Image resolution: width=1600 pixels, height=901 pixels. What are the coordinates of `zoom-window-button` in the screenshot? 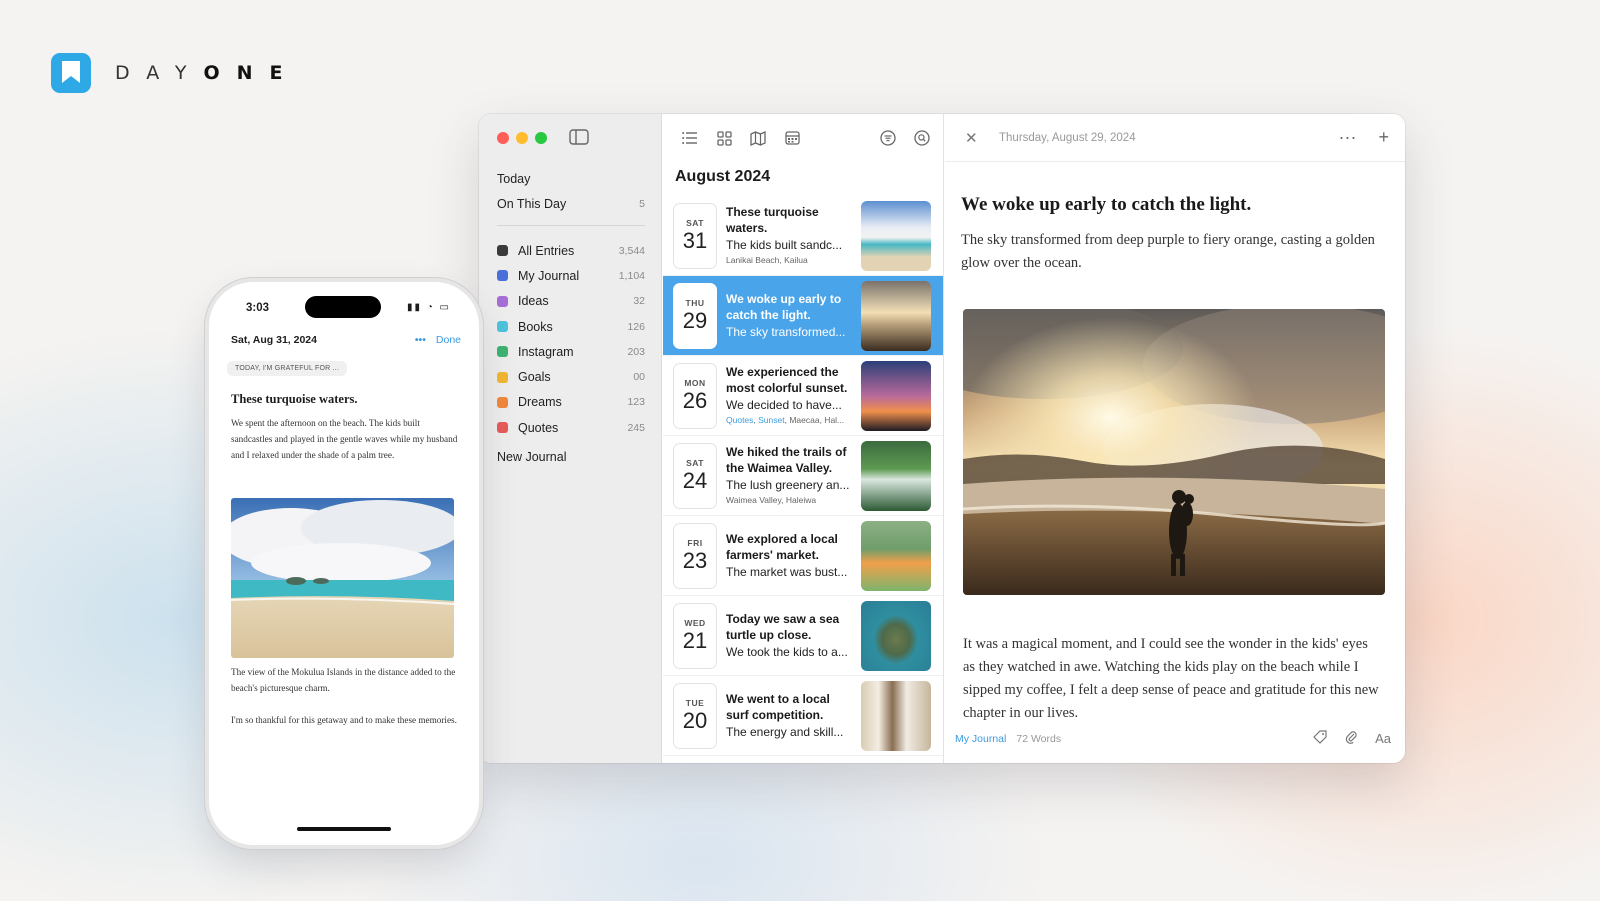 It's located at (541, 138).